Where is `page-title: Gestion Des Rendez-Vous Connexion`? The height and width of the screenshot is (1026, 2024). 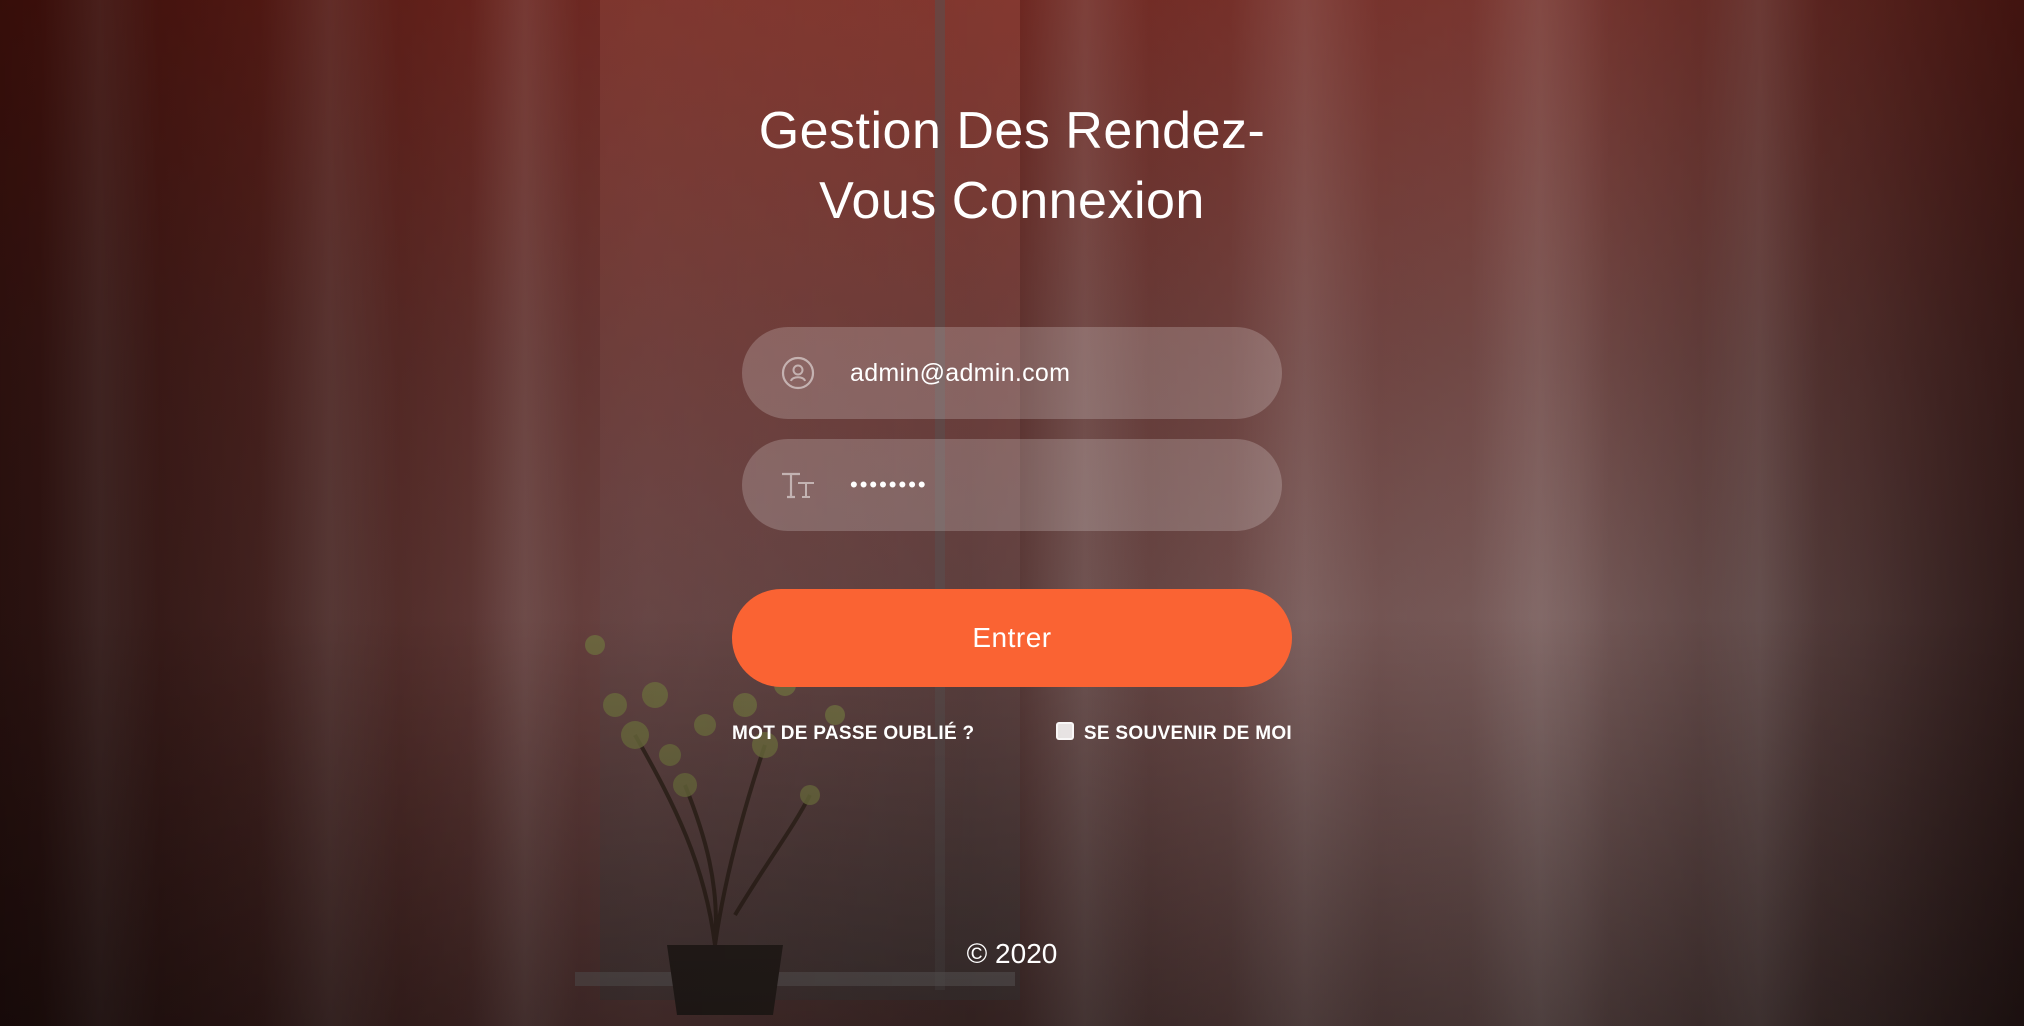 page-title: Gestion Des Rendez-Vous Connexion is located at coordinates (1012, 166).